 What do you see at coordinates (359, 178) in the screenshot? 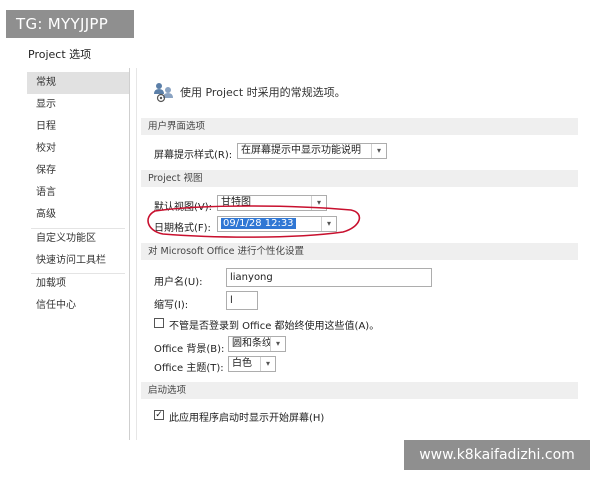
I see `section-project-view: Project 视图` at bounding box center [359, 178].